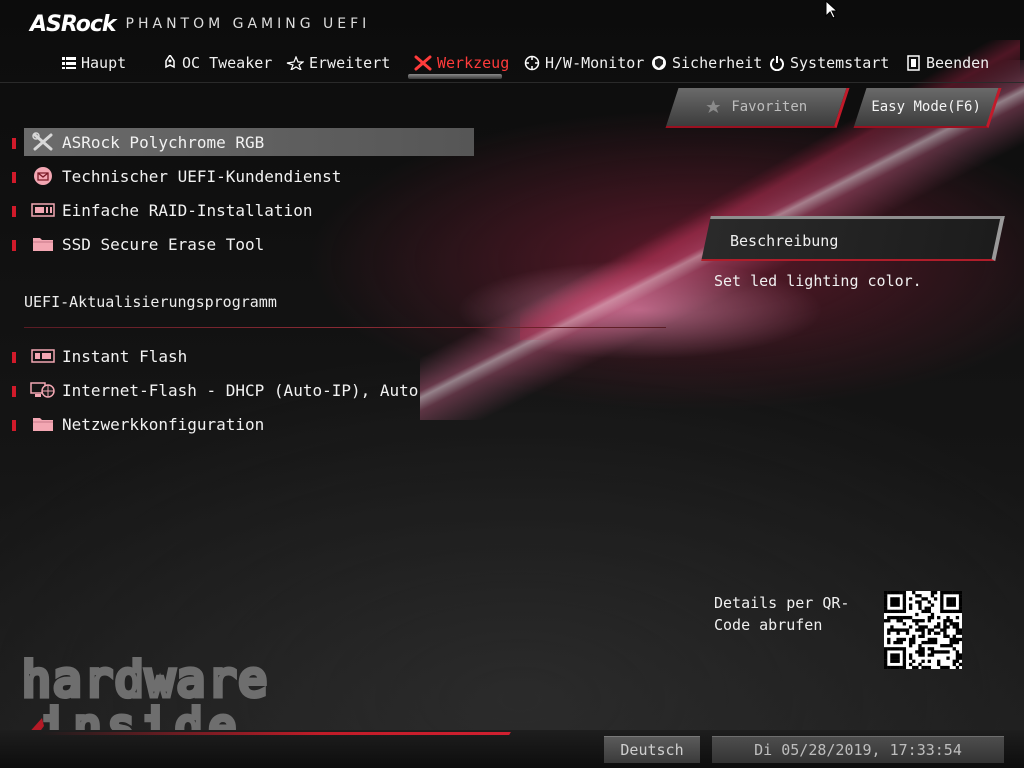 This screenshot has height=768, width=1024. I want to click on power-icon, so click(777, 63).